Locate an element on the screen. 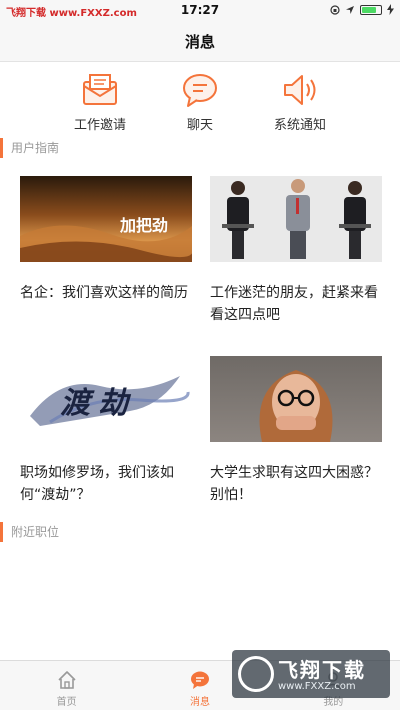 The width and height of the screenshot is (400, 710). article-image-caption: 加把劲 is located at coordinates (144, 225).